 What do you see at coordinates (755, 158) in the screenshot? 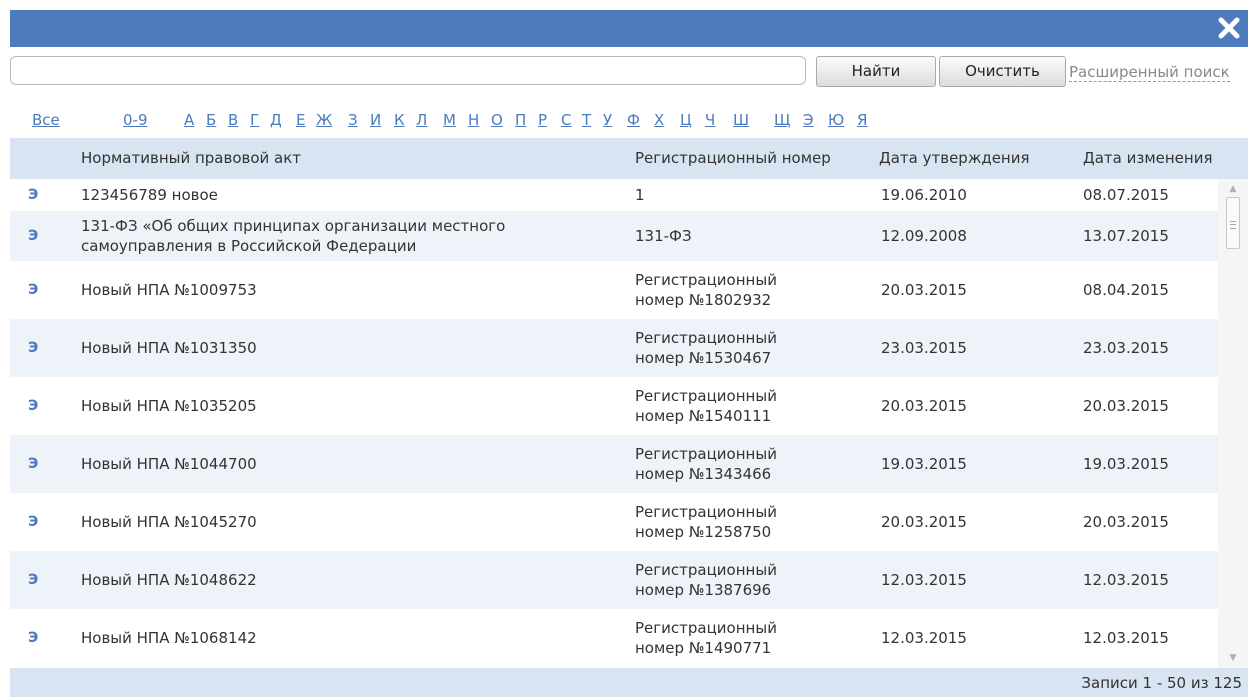
I see `column-header-reg-number: Регистрационный номер` at bounding box center [755, 158].